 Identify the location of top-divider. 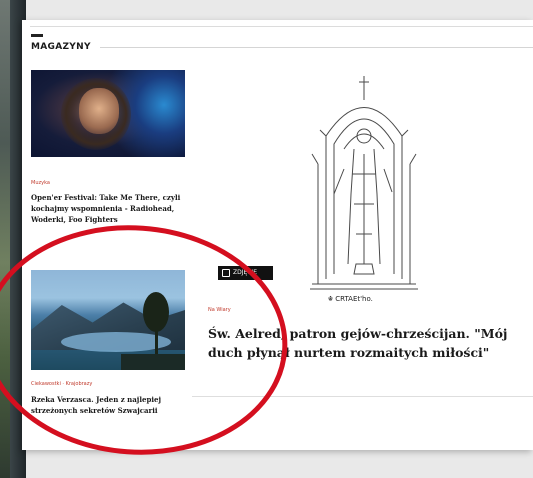
(281, 26).